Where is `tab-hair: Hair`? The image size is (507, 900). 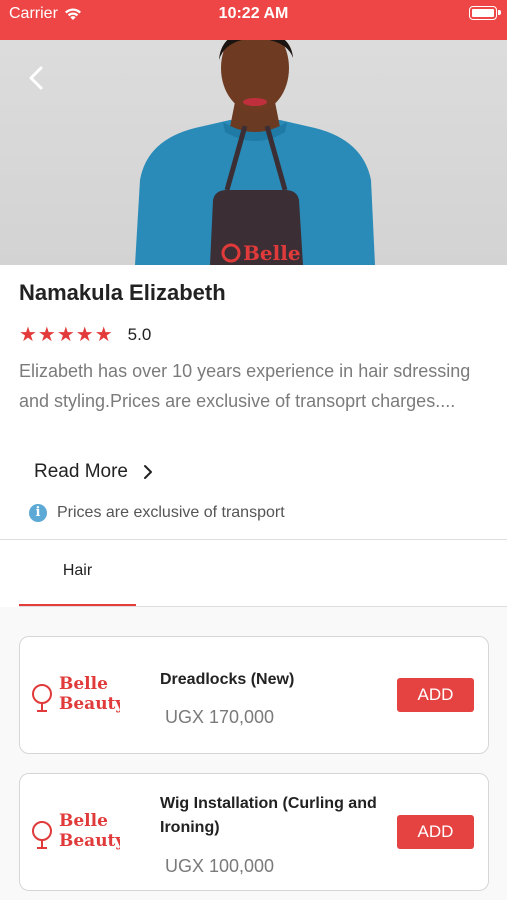 tab-hair: Hair is located at coordinates (77, 573).